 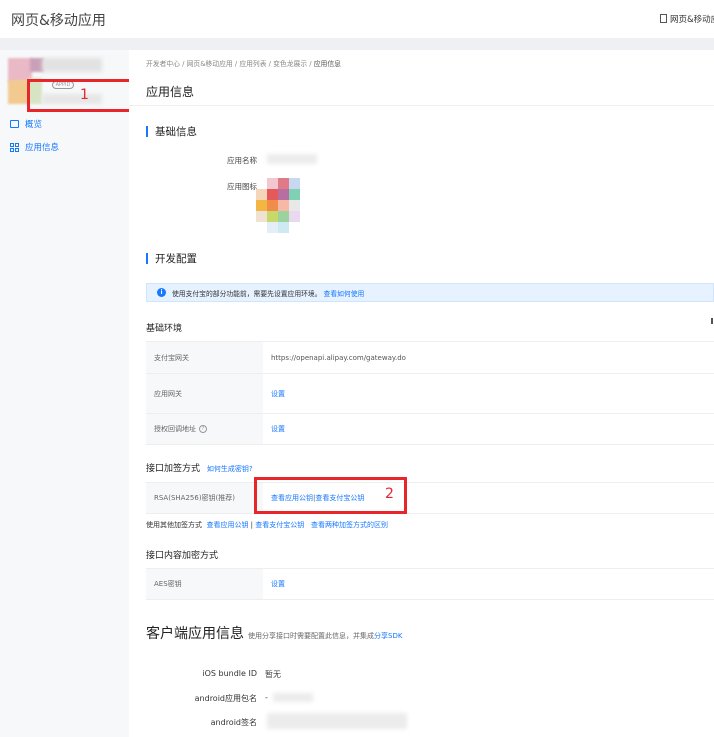 What do you see at coordinates (242, 160) in the screenshot?
I see `app-name-label: 应用名称` at bounding box center [242, 160].